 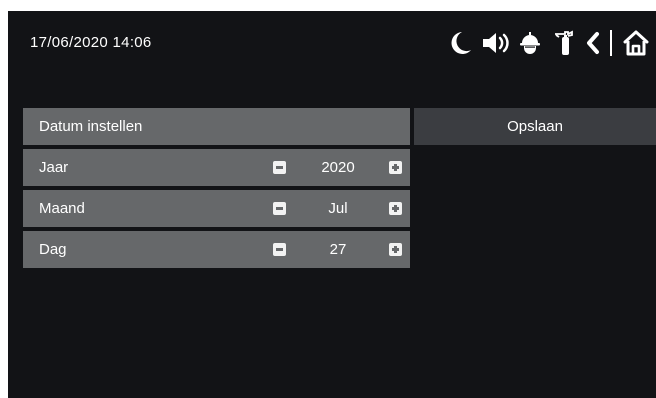 I want to click on day-decrement-button, so click(x=279, y=249).